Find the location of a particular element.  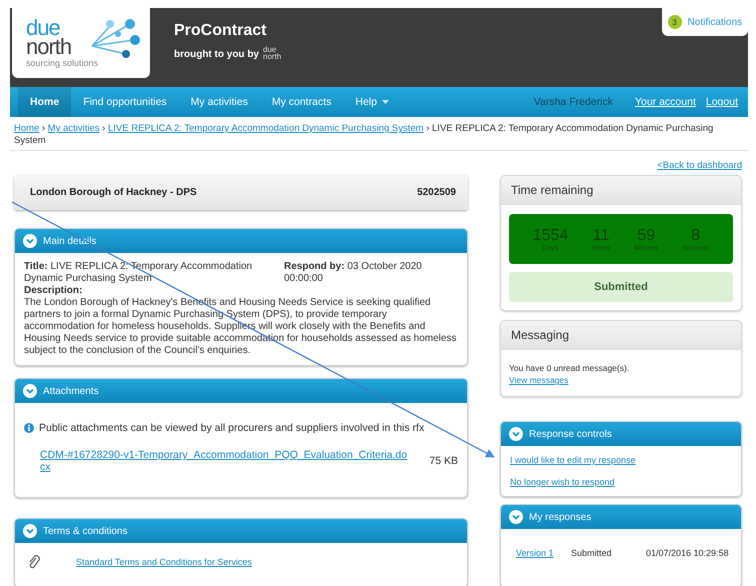

file-size: 75 KB is located at coordinates (443, 460).